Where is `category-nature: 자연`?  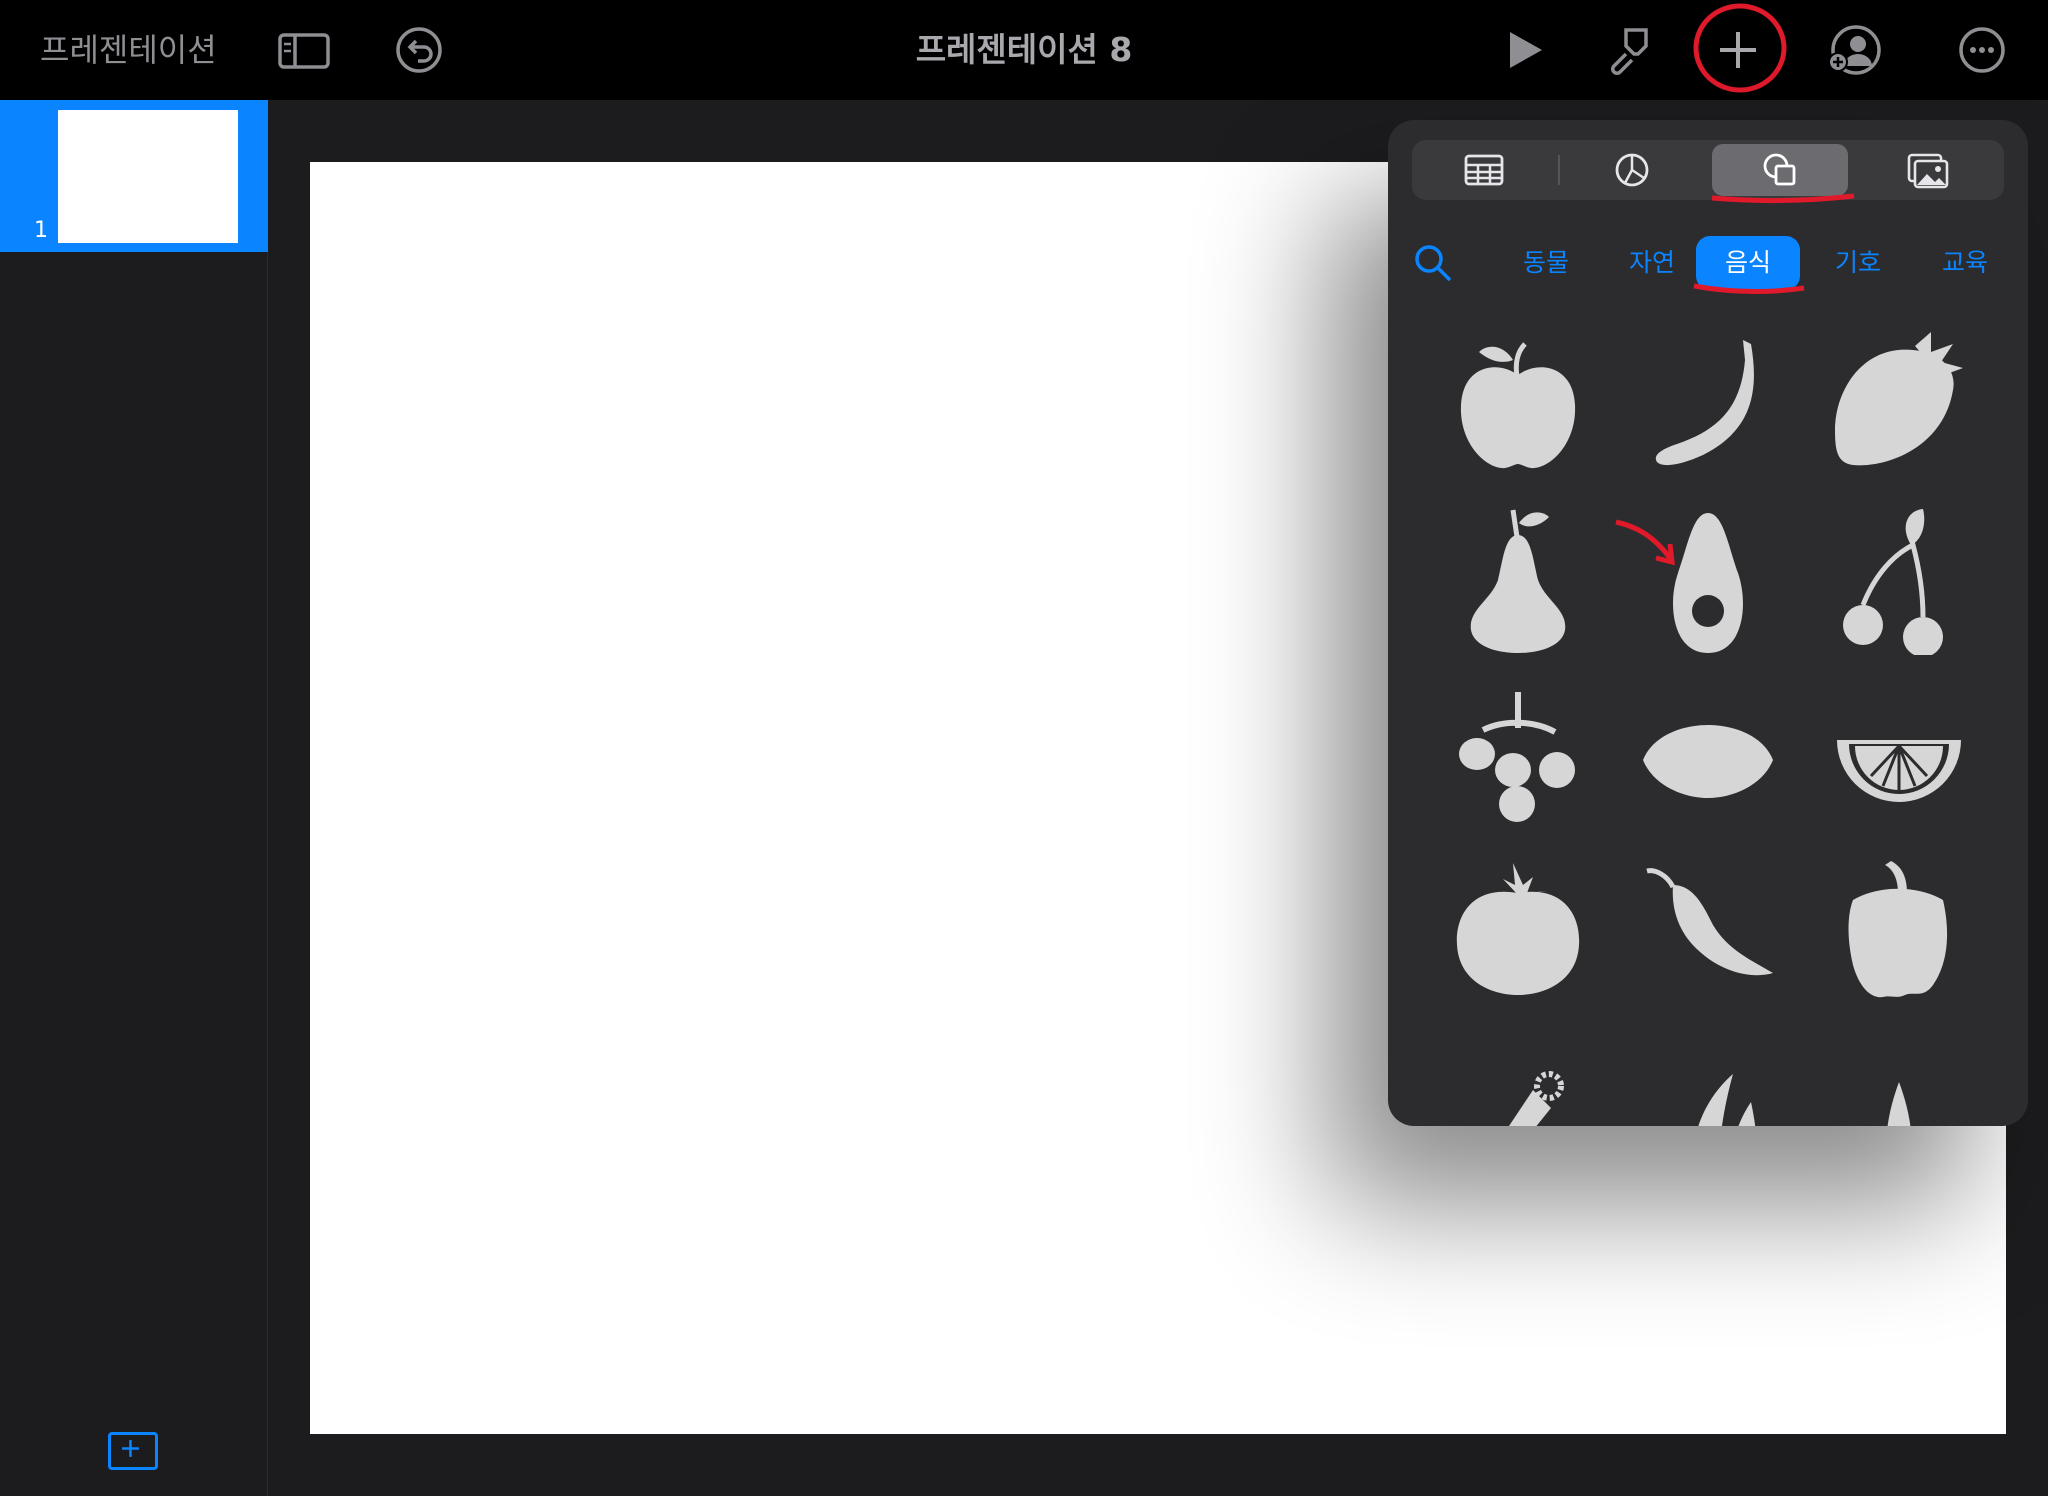 category-nature: 자연 is located at coordinates (1652, 263).